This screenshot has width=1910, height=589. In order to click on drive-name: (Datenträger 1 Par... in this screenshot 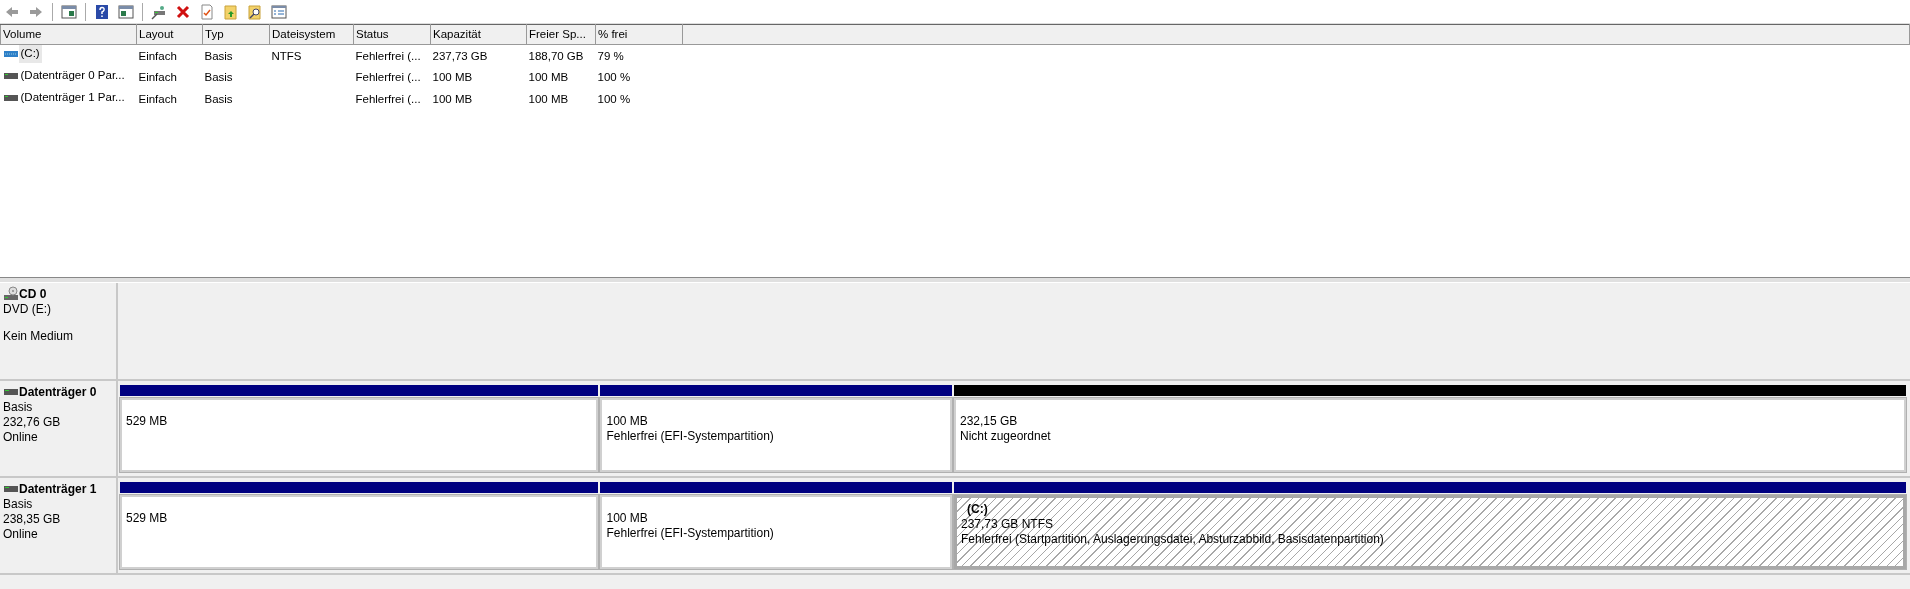, I will do `click(72, 98)`.